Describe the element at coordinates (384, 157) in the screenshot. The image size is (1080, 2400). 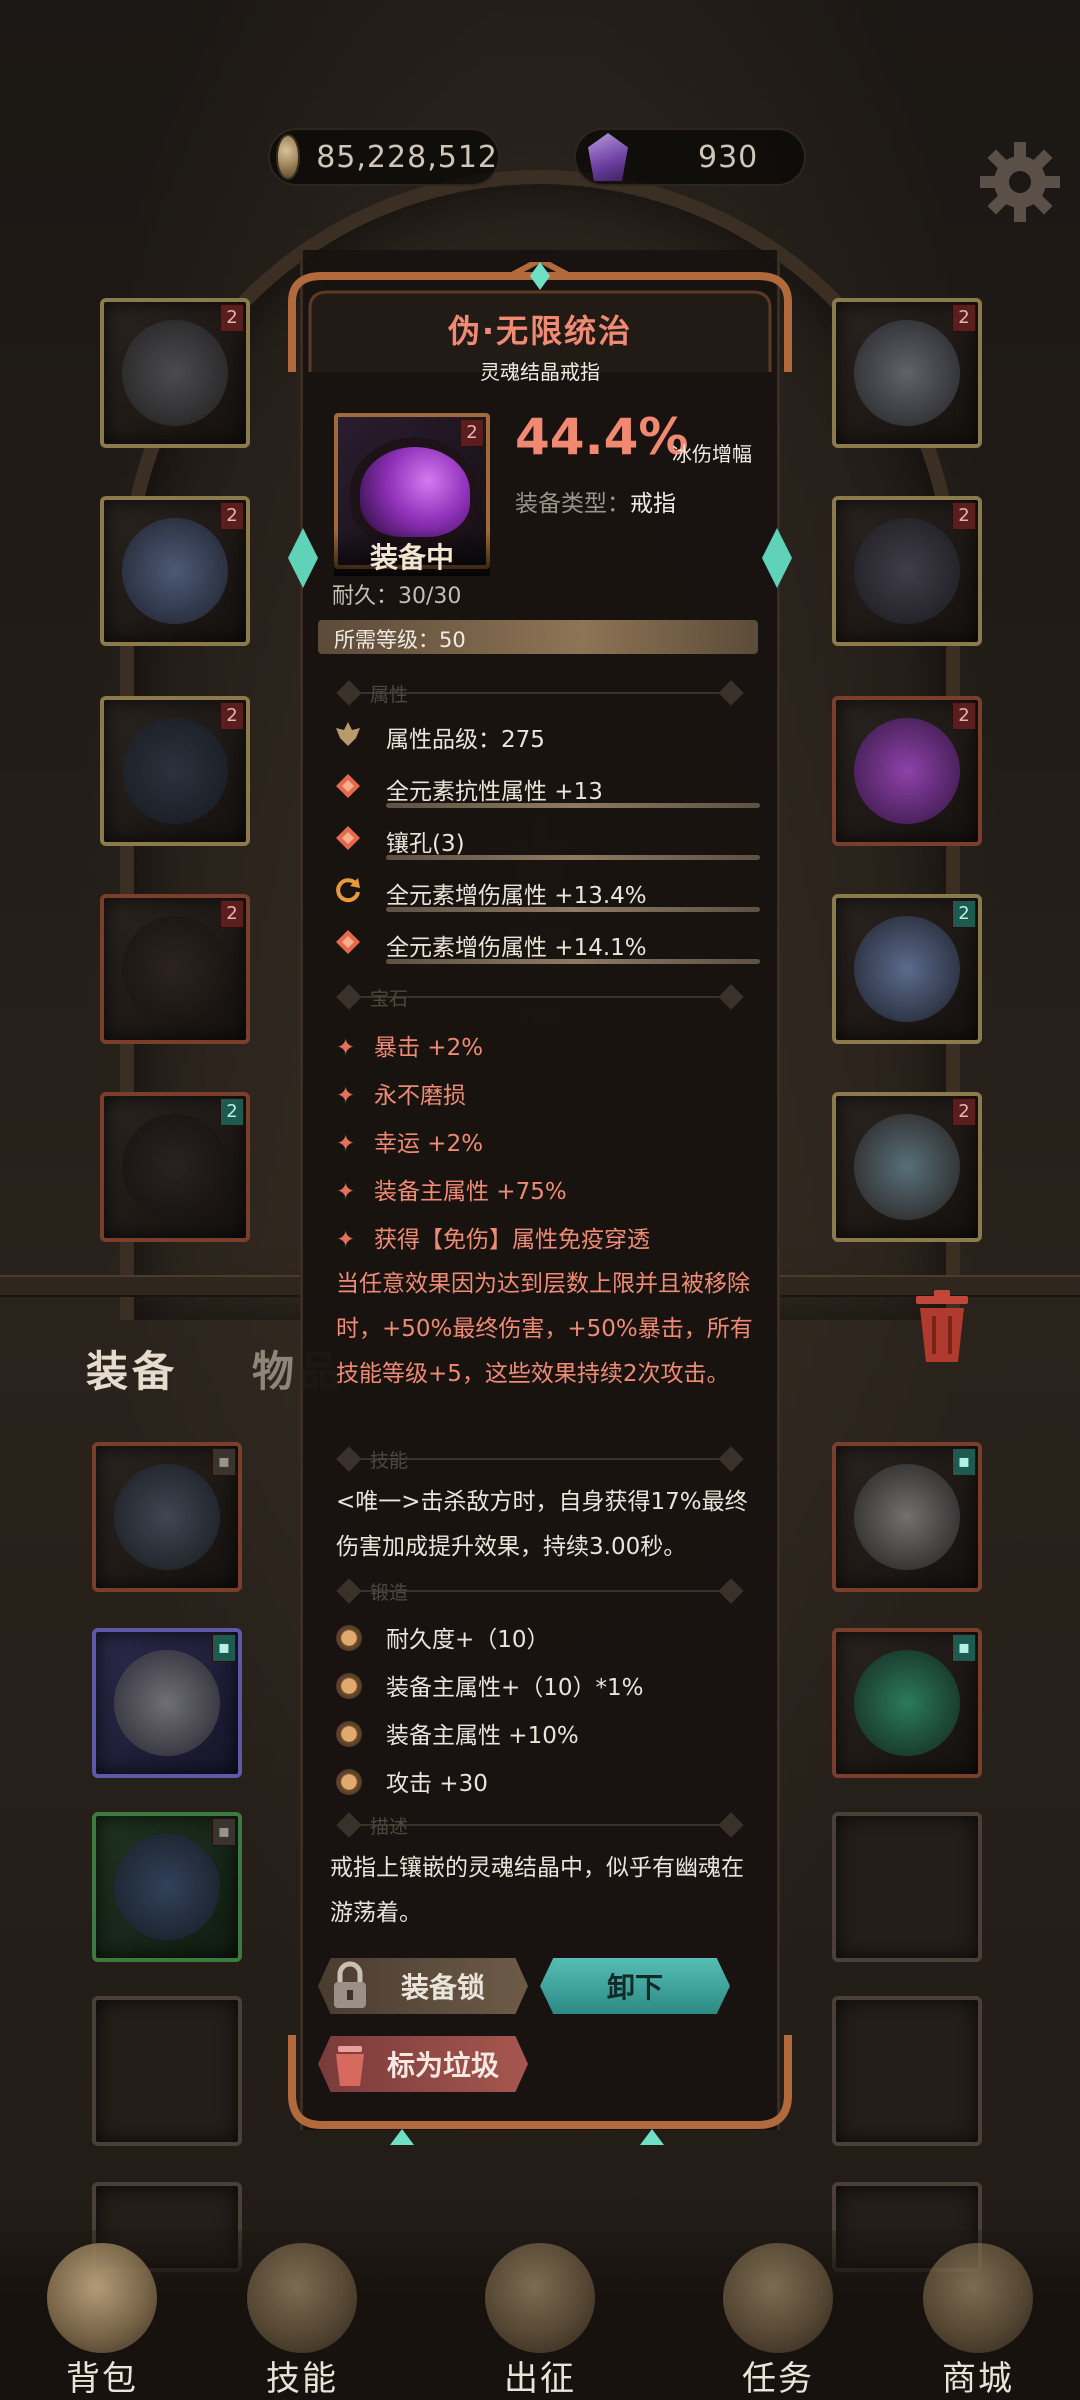
I see `gold-counter: 85,228,512` at that location.